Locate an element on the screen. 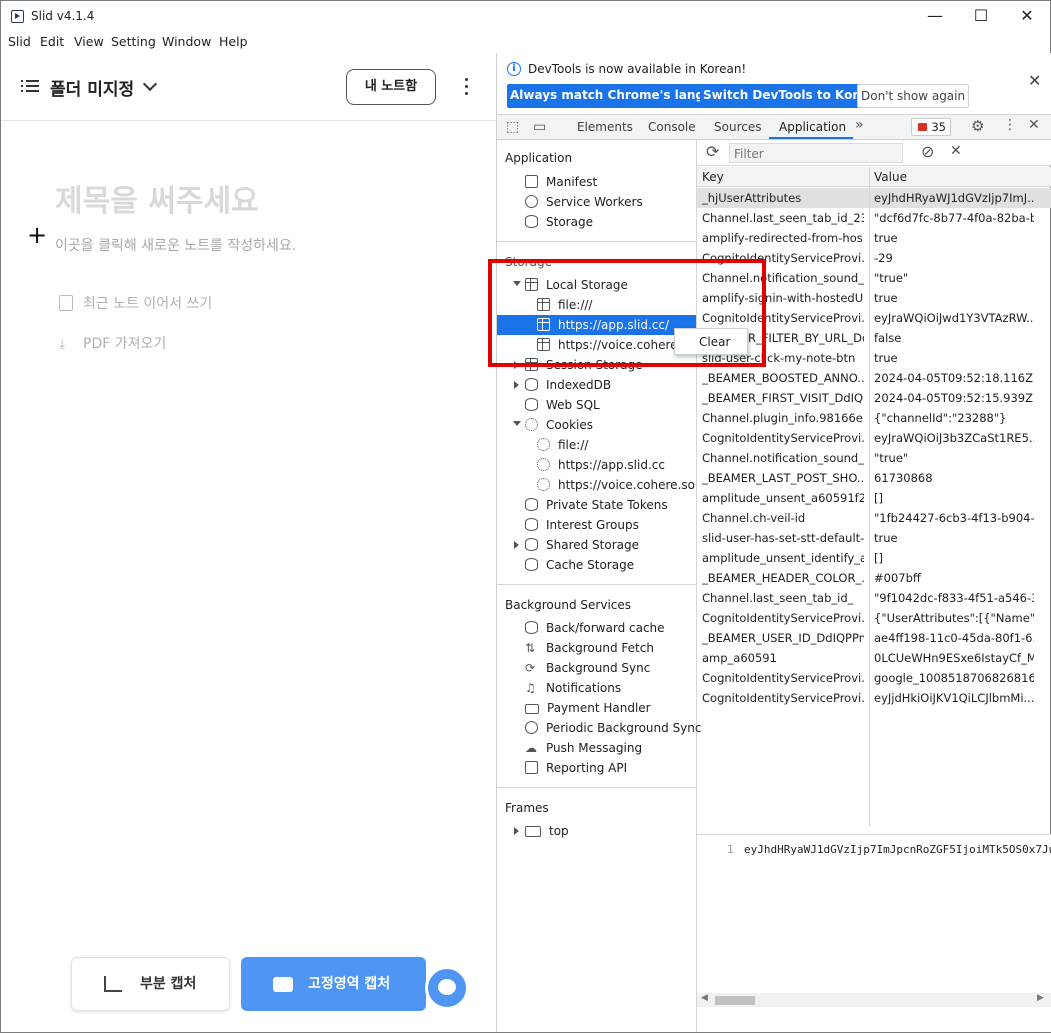  table-row: amplify-redirected-from-hos... true is located at coordinates (874, 238).